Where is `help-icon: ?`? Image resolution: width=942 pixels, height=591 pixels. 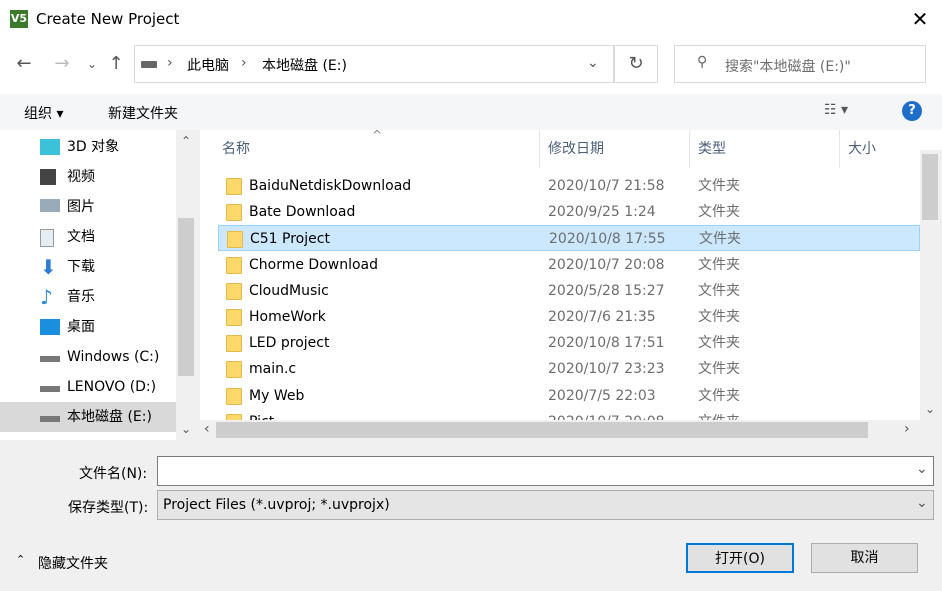 help-icon: ? is located at coordinates (912, 111).